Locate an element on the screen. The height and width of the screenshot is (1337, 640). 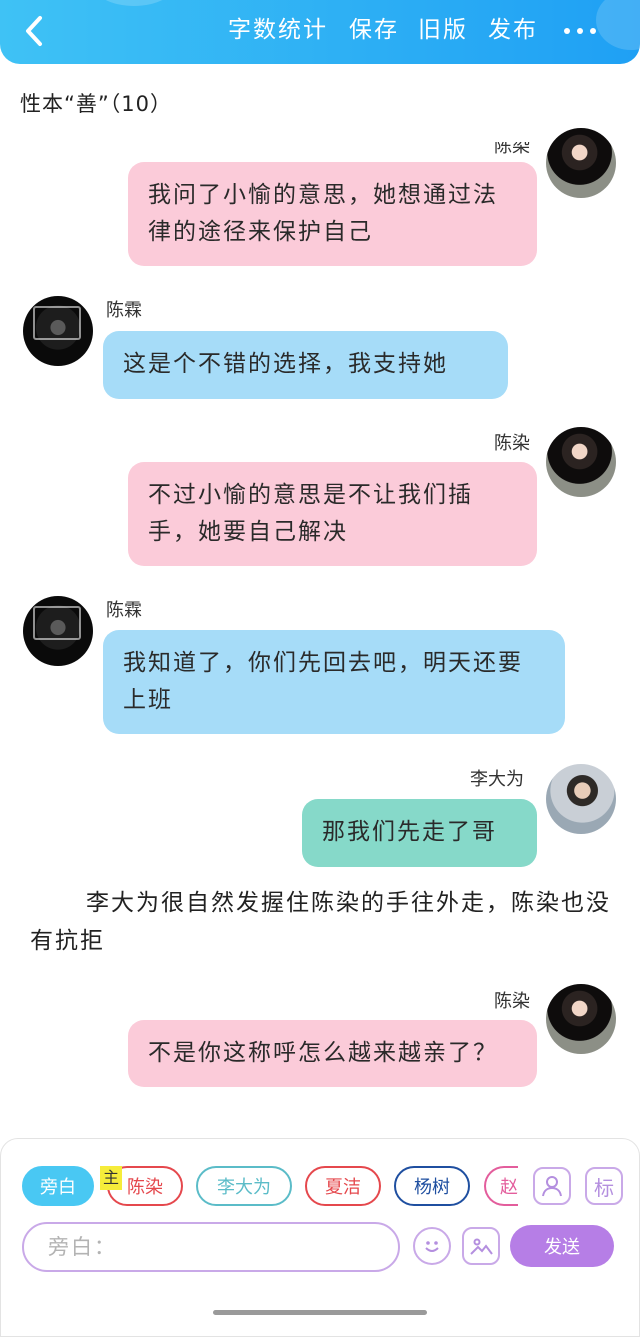
message-bubble: 这是个不错的选择，我支持她 is located at coordinates (305, 365).